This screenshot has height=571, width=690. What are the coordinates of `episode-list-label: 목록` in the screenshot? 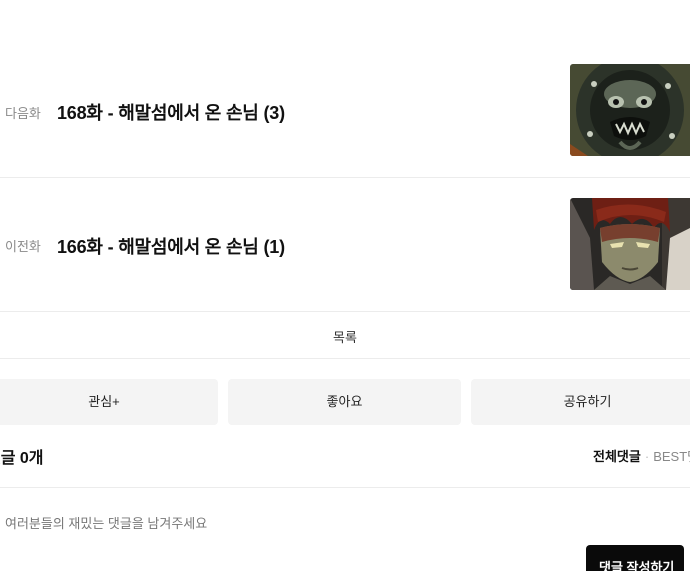 It's located at (345, 337).